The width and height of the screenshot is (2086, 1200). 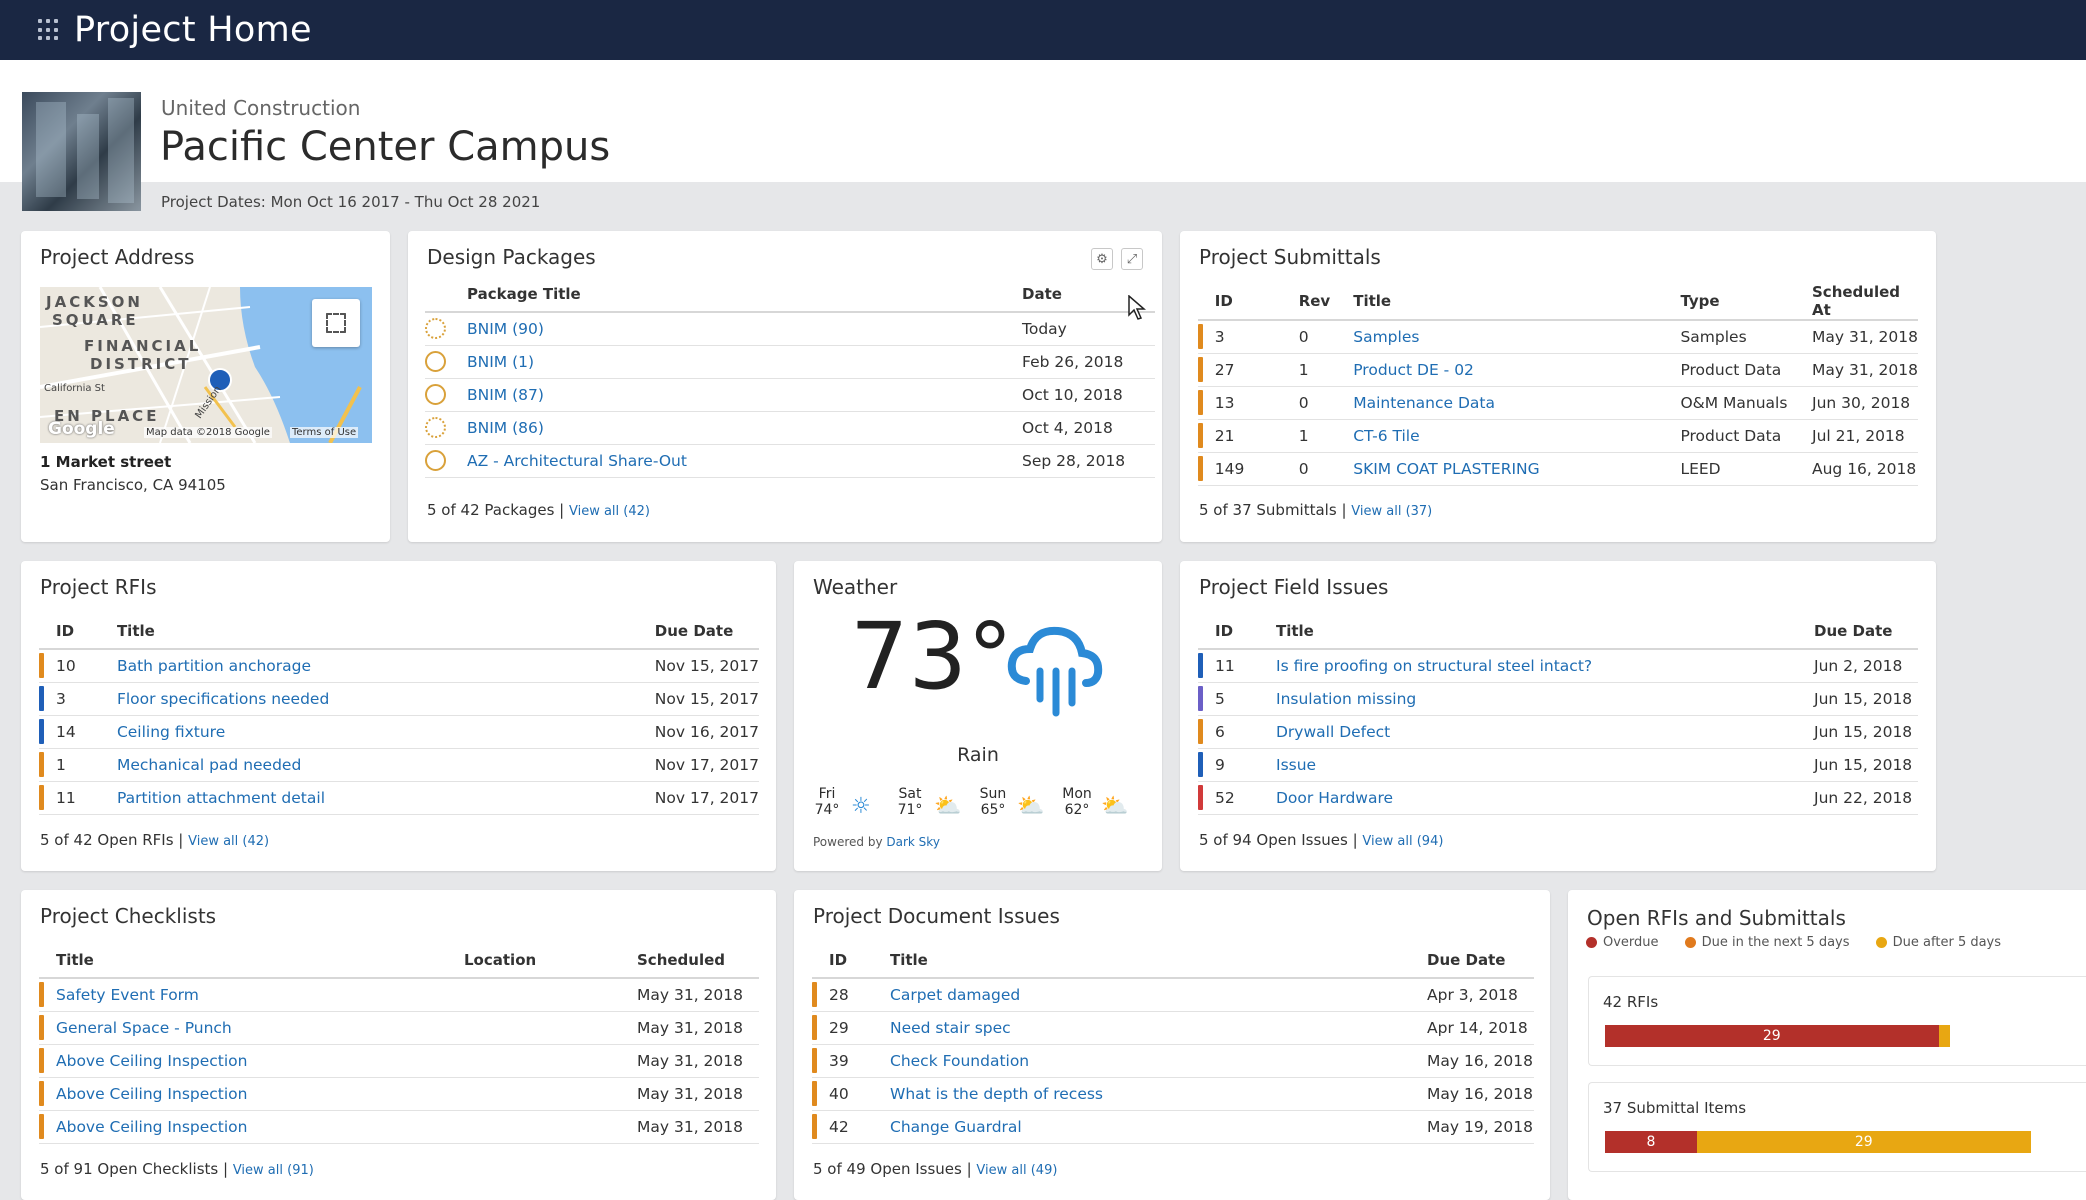 I want to click on table-row: 29 Need stair spec Apr 14, 2018, so click(x=1173, y=1028).